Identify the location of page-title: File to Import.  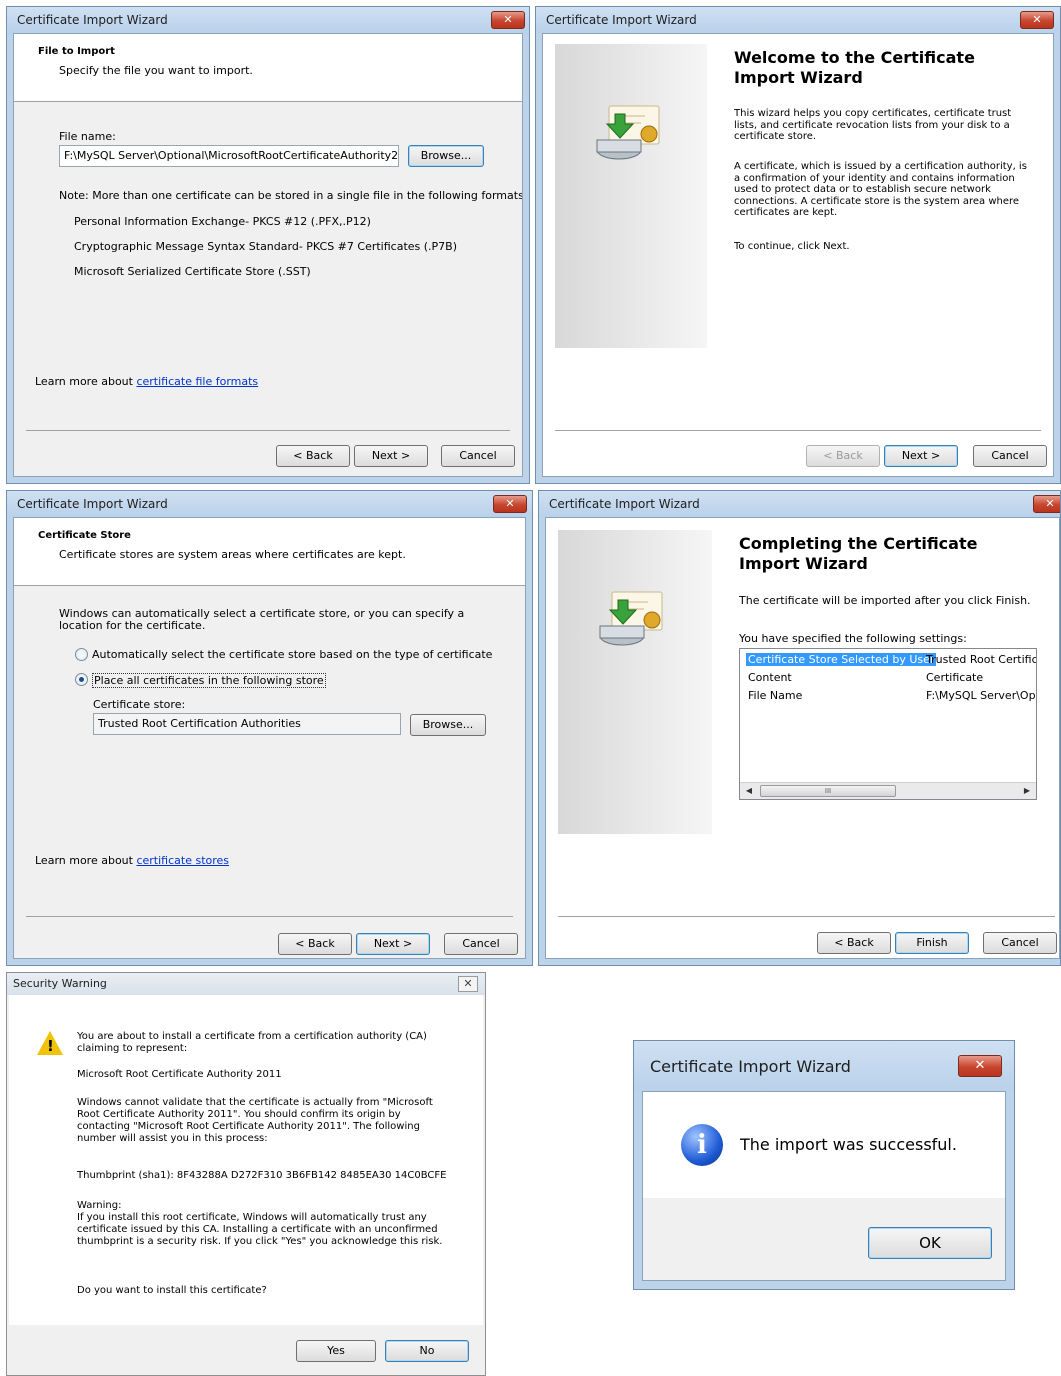
(76, 51).